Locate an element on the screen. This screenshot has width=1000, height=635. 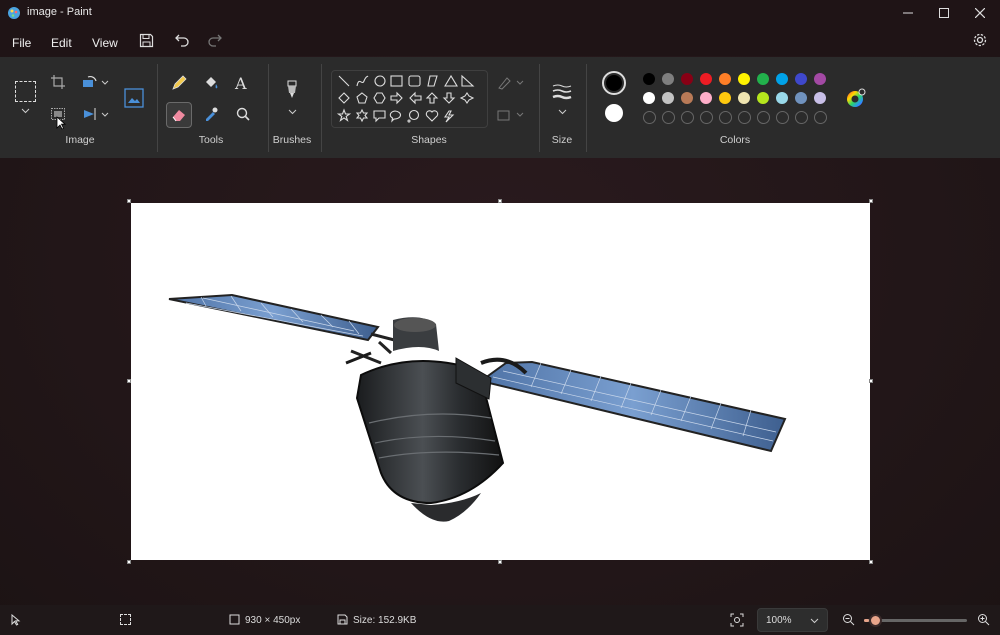
zoom-in-icon is located at coordinates (983, 619).